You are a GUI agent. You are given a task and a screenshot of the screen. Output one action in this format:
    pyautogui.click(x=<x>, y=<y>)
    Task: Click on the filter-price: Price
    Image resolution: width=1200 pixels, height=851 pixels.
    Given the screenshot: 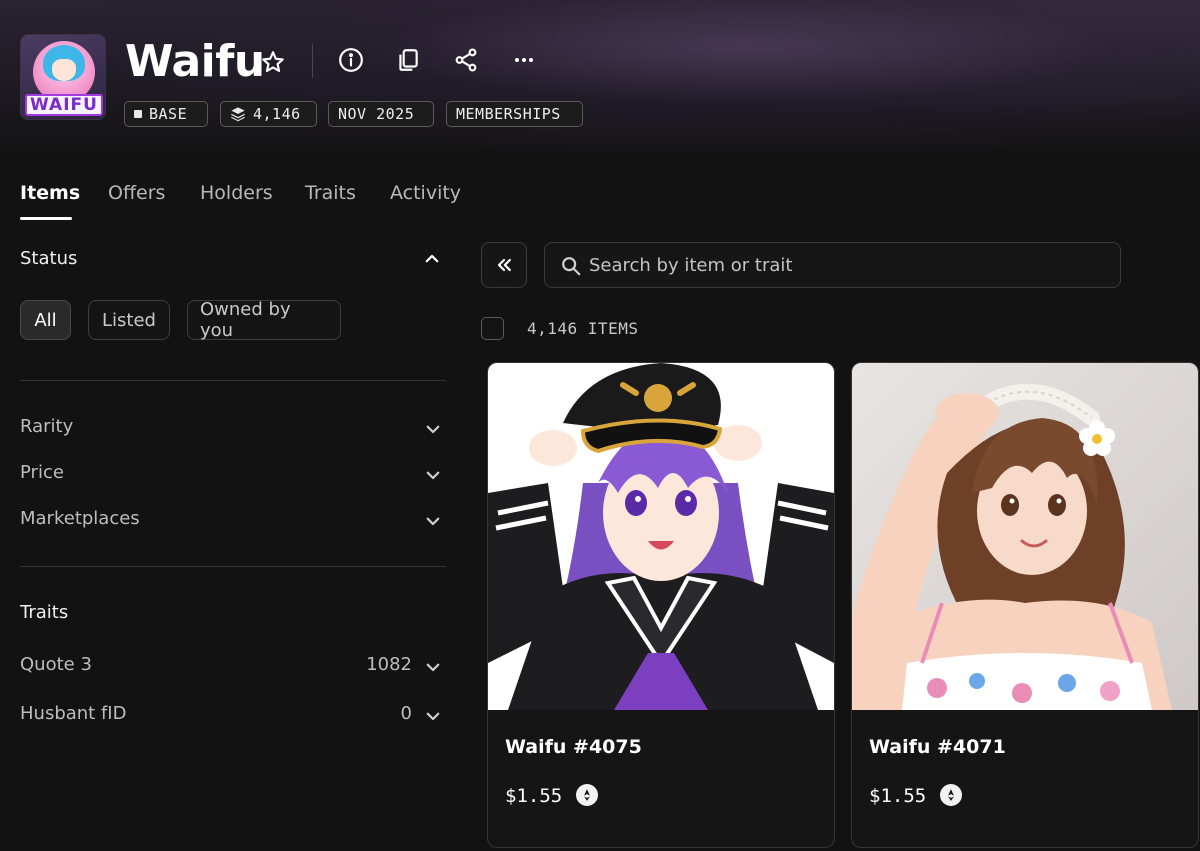 What is the action you would take?
    pyautogui.click(x=233, y=475)
    